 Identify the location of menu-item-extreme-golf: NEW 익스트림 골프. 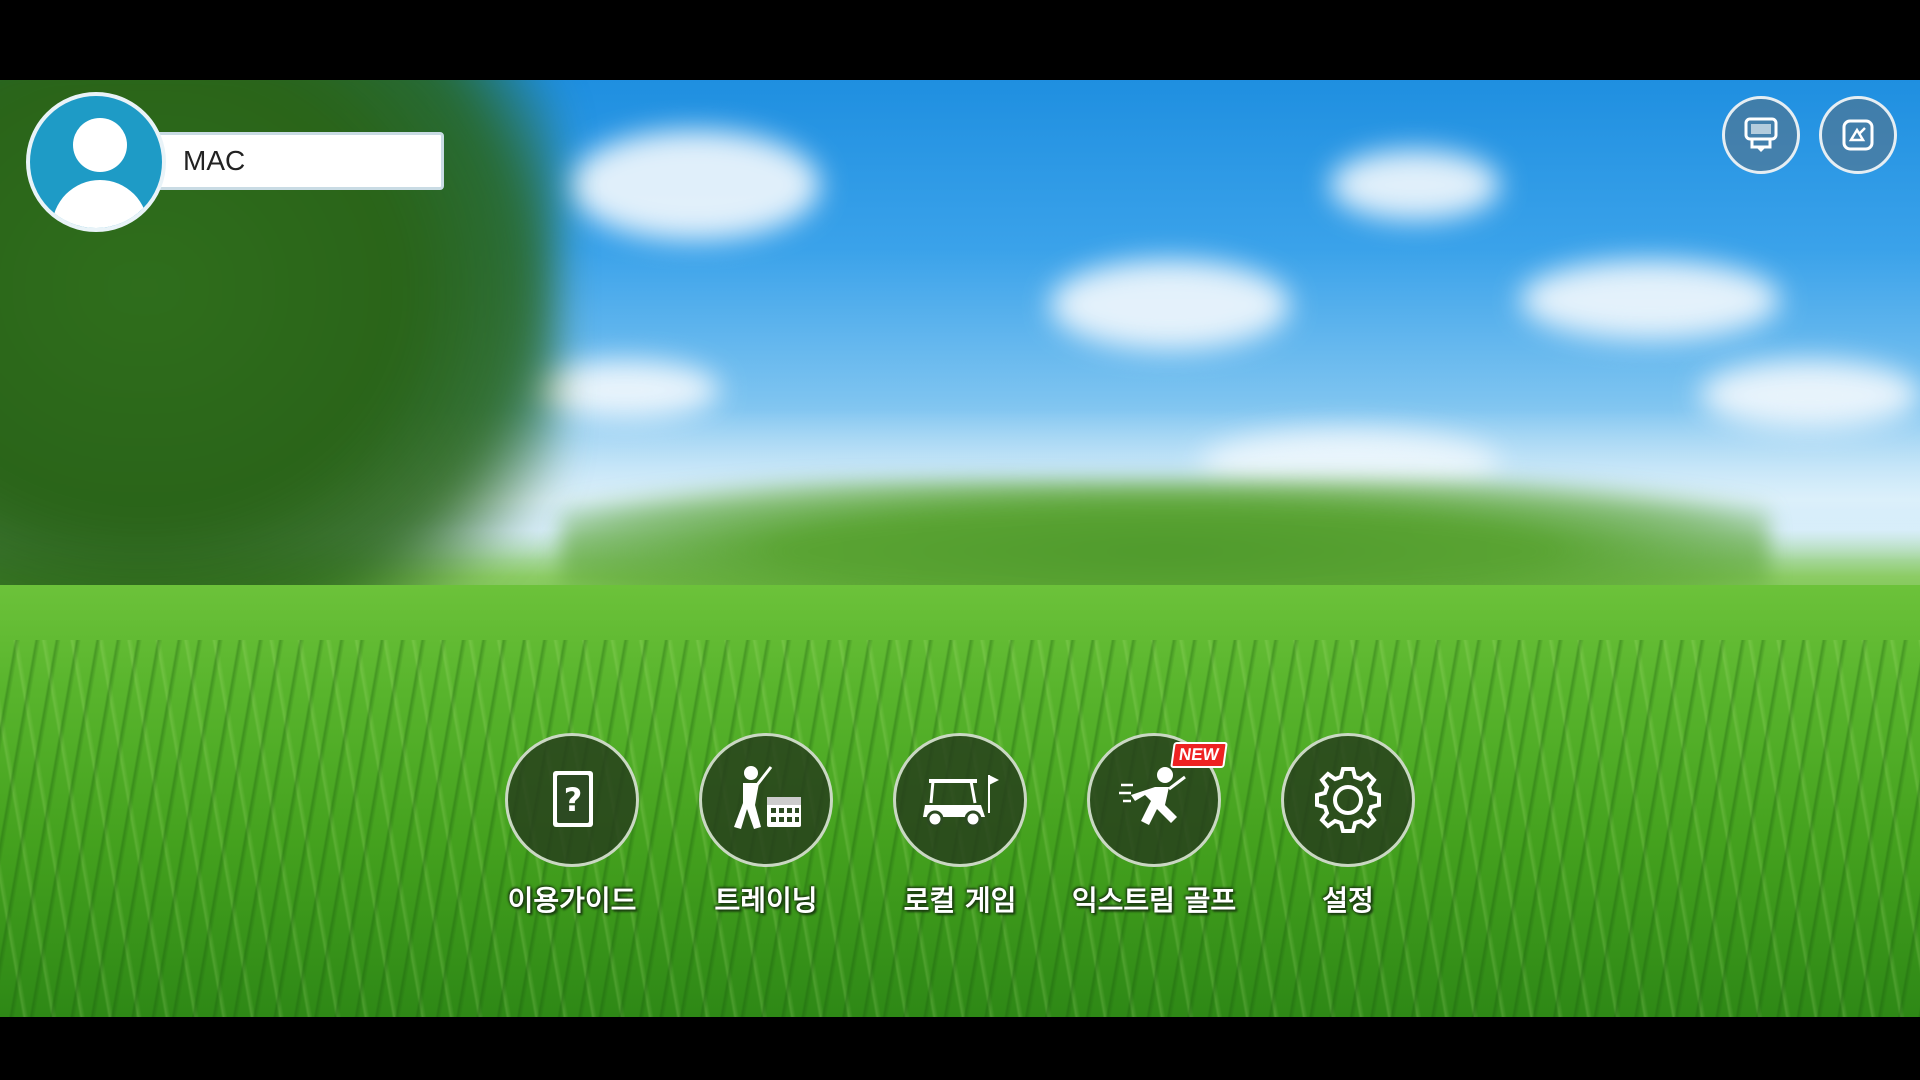
(1154, 826).